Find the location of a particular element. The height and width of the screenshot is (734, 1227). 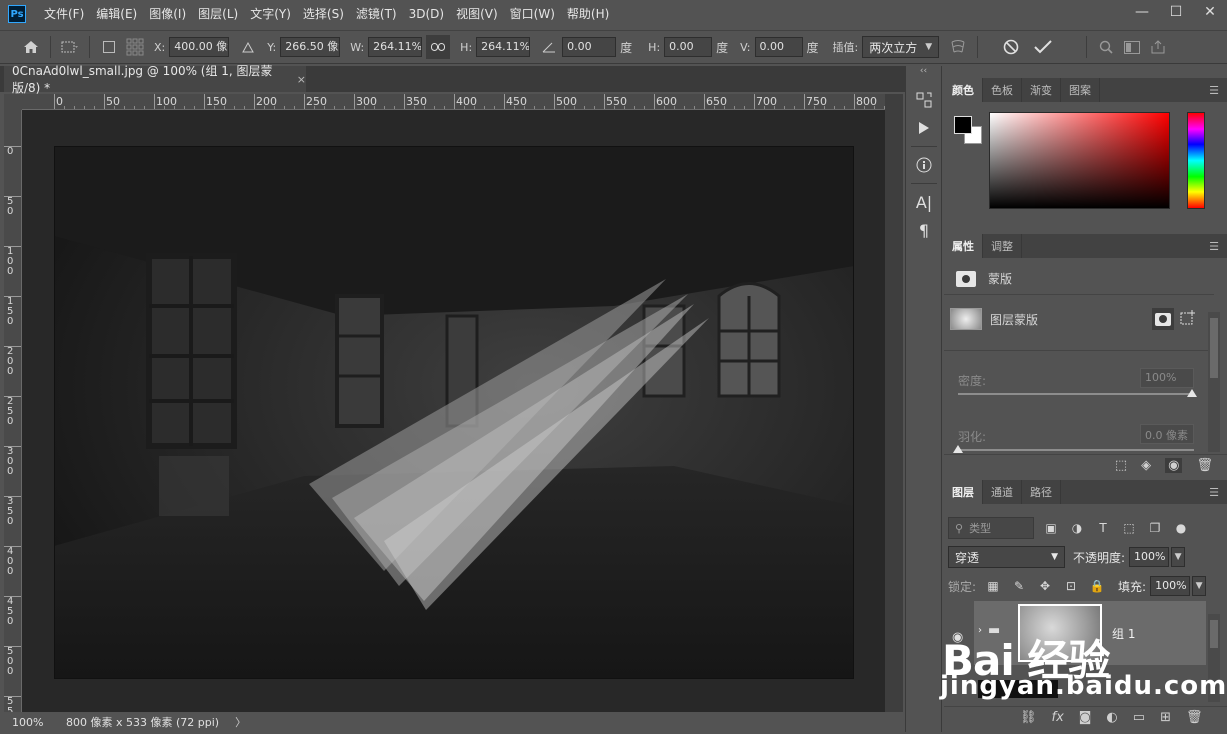

delta-icon is located at coordinates (248, 47).